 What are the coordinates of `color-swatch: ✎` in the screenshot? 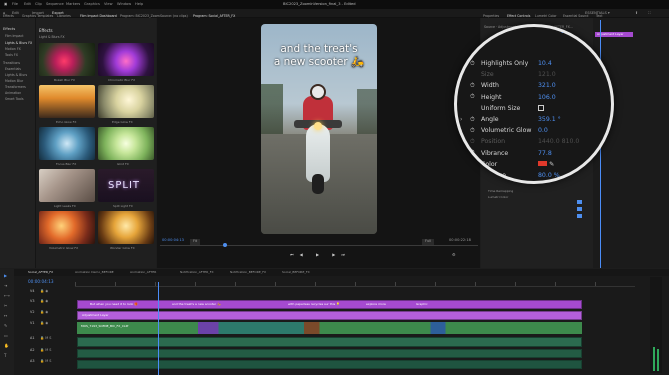 It's located at (546, 164).